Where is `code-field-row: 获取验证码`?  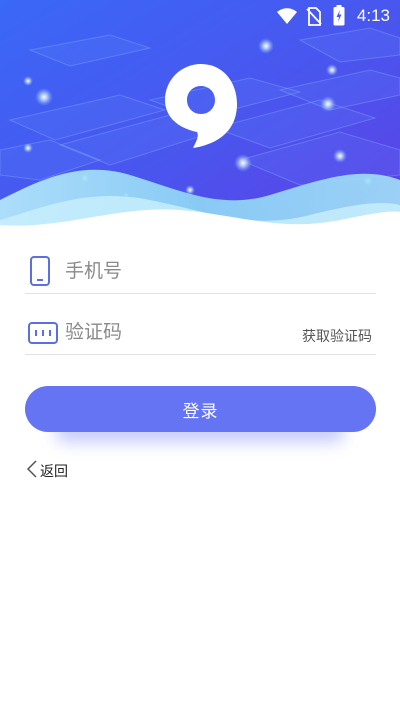 code-field-row: 获取验证码 is located at coordinates (200, 332).